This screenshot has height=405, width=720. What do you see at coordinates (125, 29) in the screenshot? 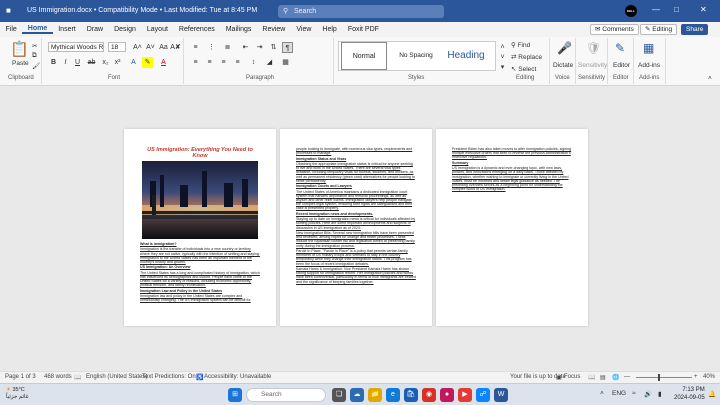
I see `tab-design: Design` at bounding box center [125, 29].